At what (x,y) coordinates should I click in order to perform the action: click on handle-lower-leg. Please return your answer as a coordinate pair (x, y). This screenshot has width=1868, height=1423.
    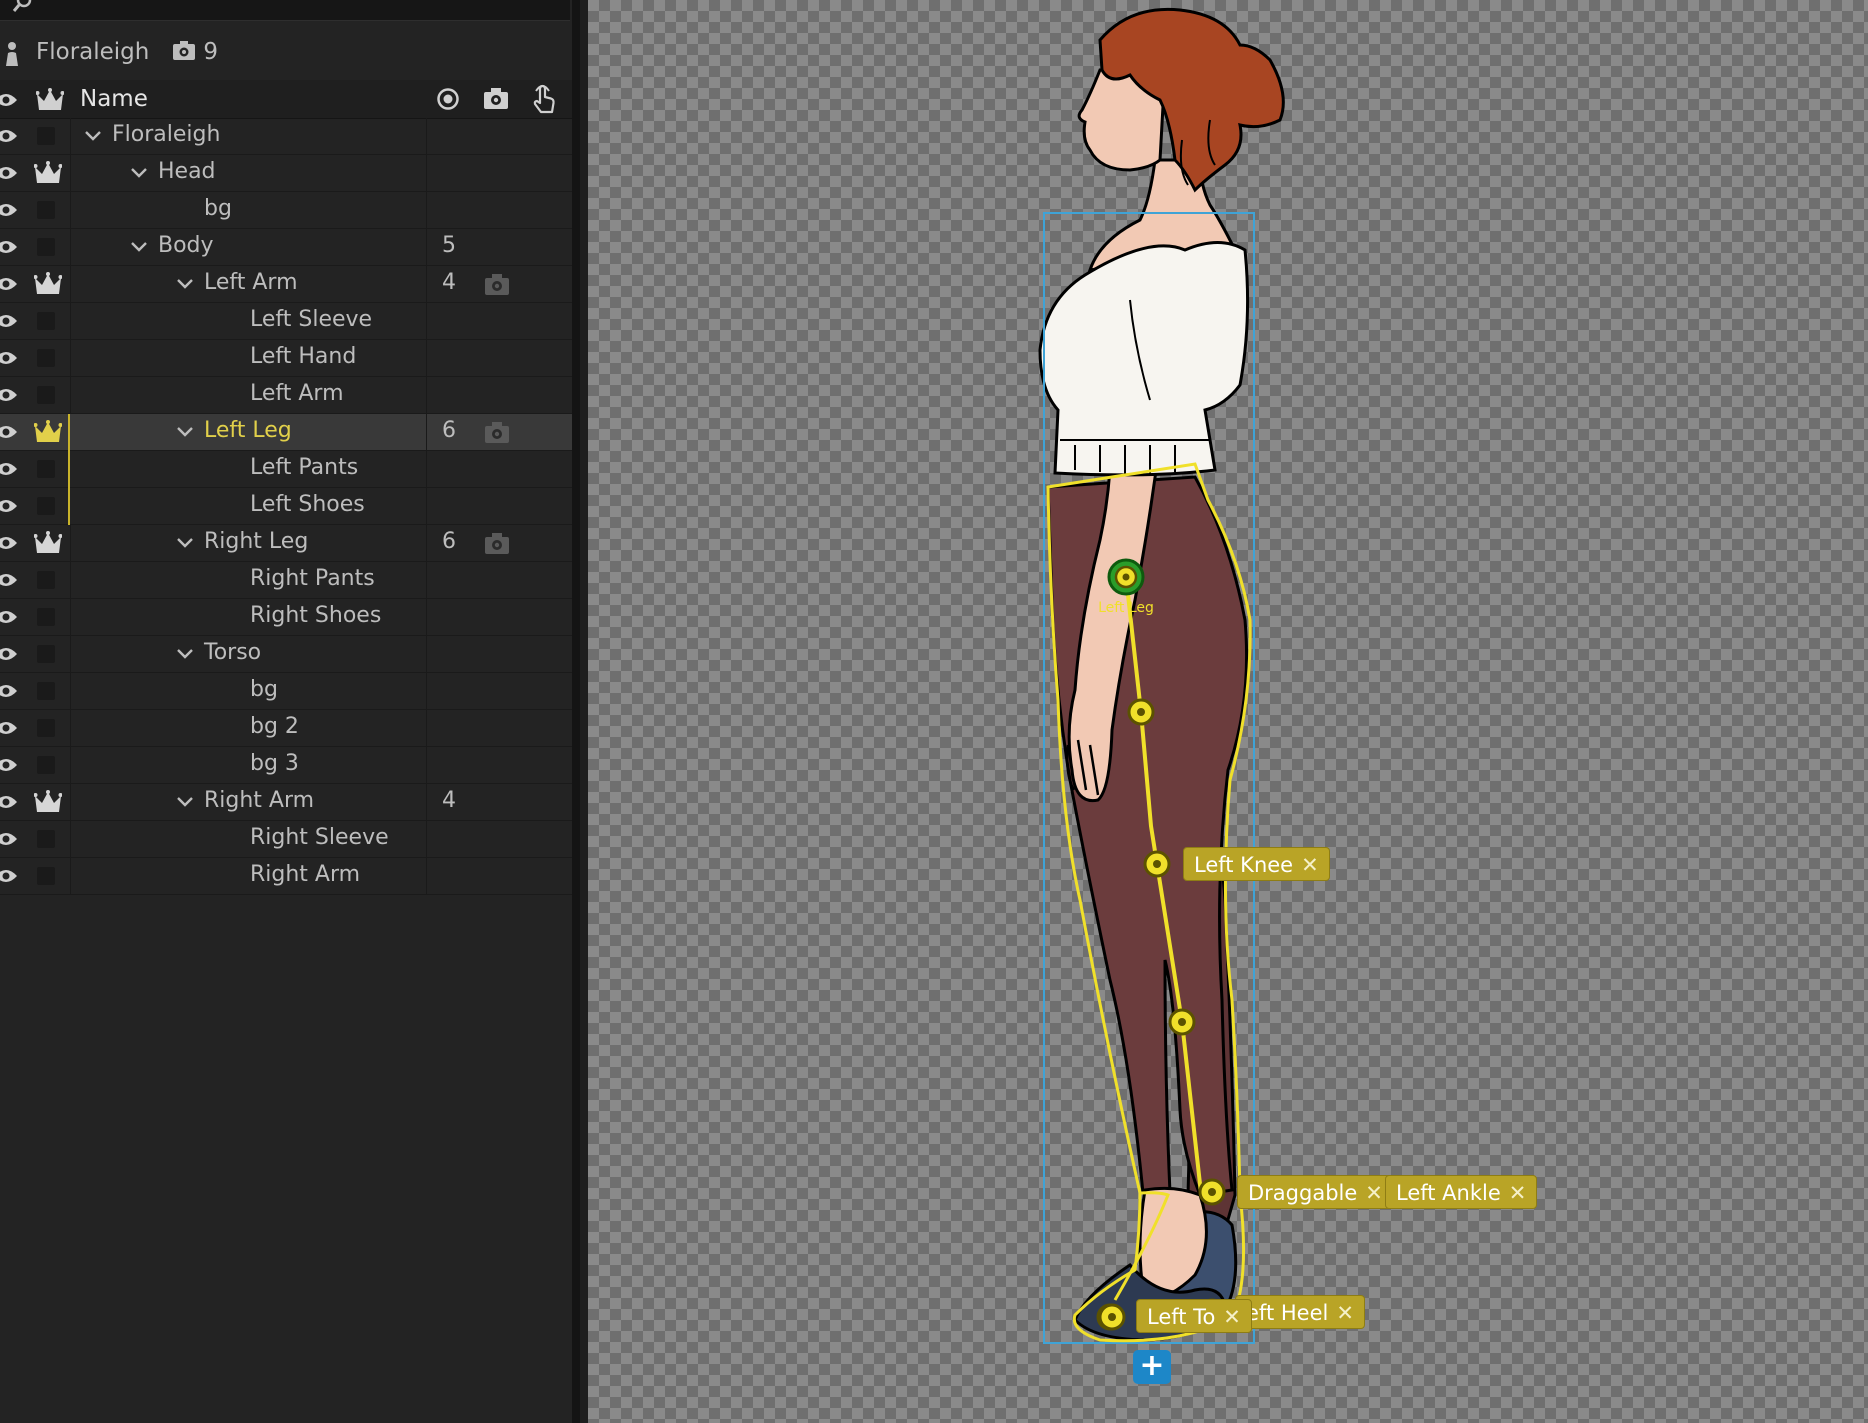
    Looking at the image, I should click on (1182, 1022).